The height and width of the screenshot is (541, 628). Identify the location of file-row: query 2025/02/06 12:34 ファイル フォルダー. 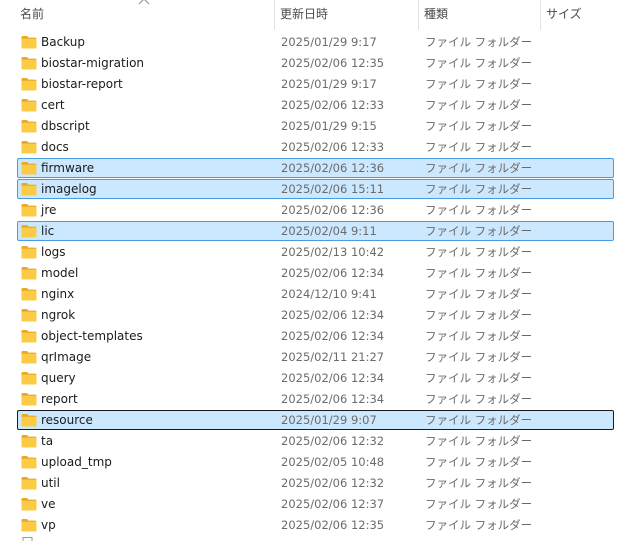
(314, 378).